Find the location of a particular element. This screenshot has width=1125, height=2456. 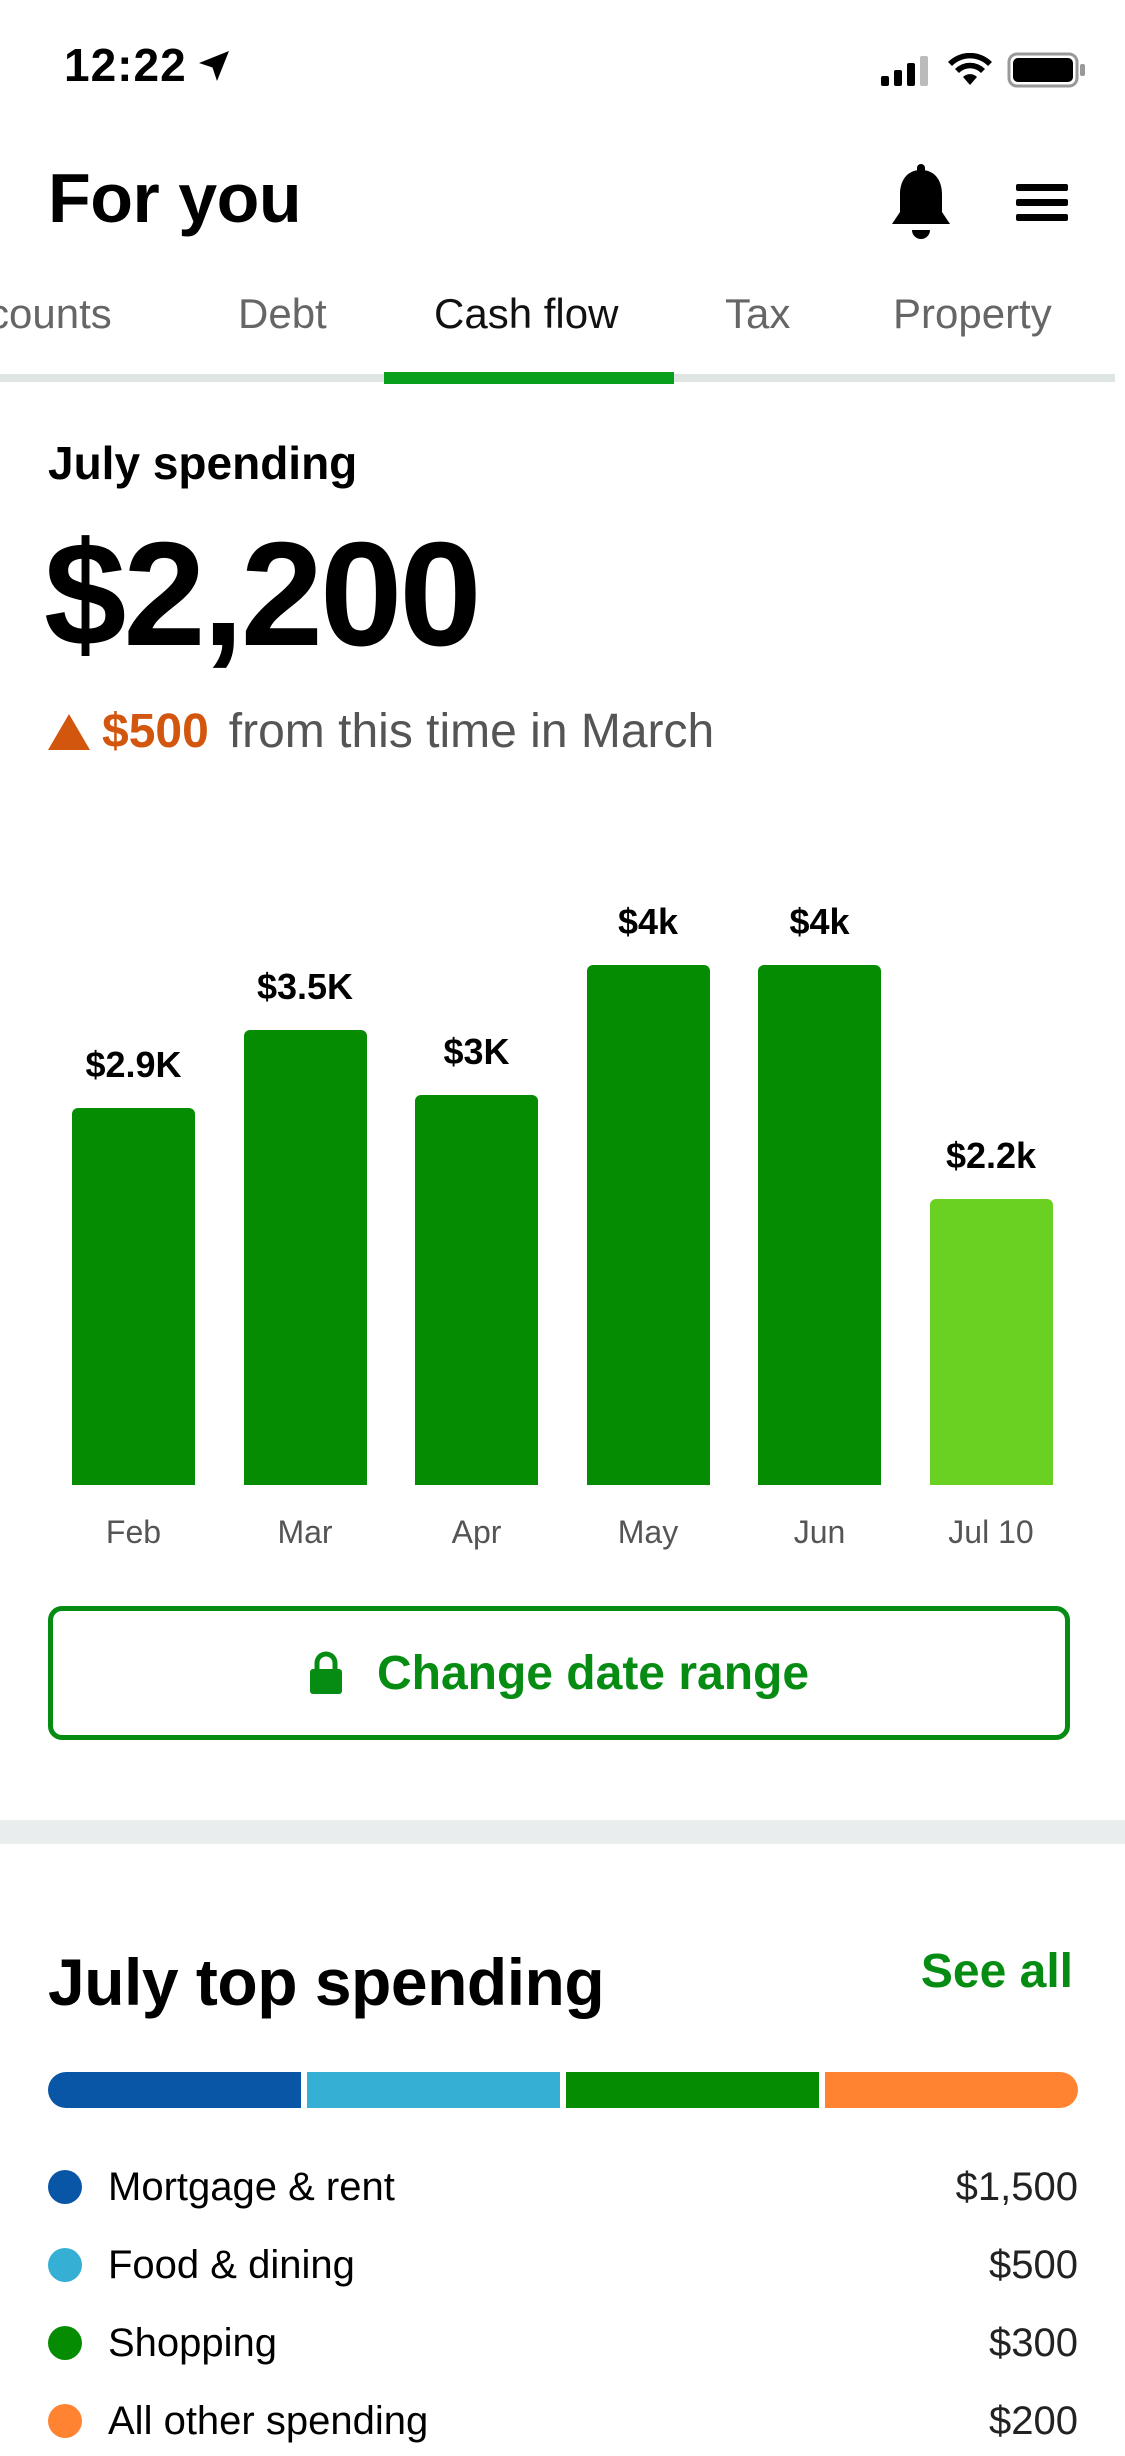

bar-value-label: $2.2k is located at coordinates (991, 1155).